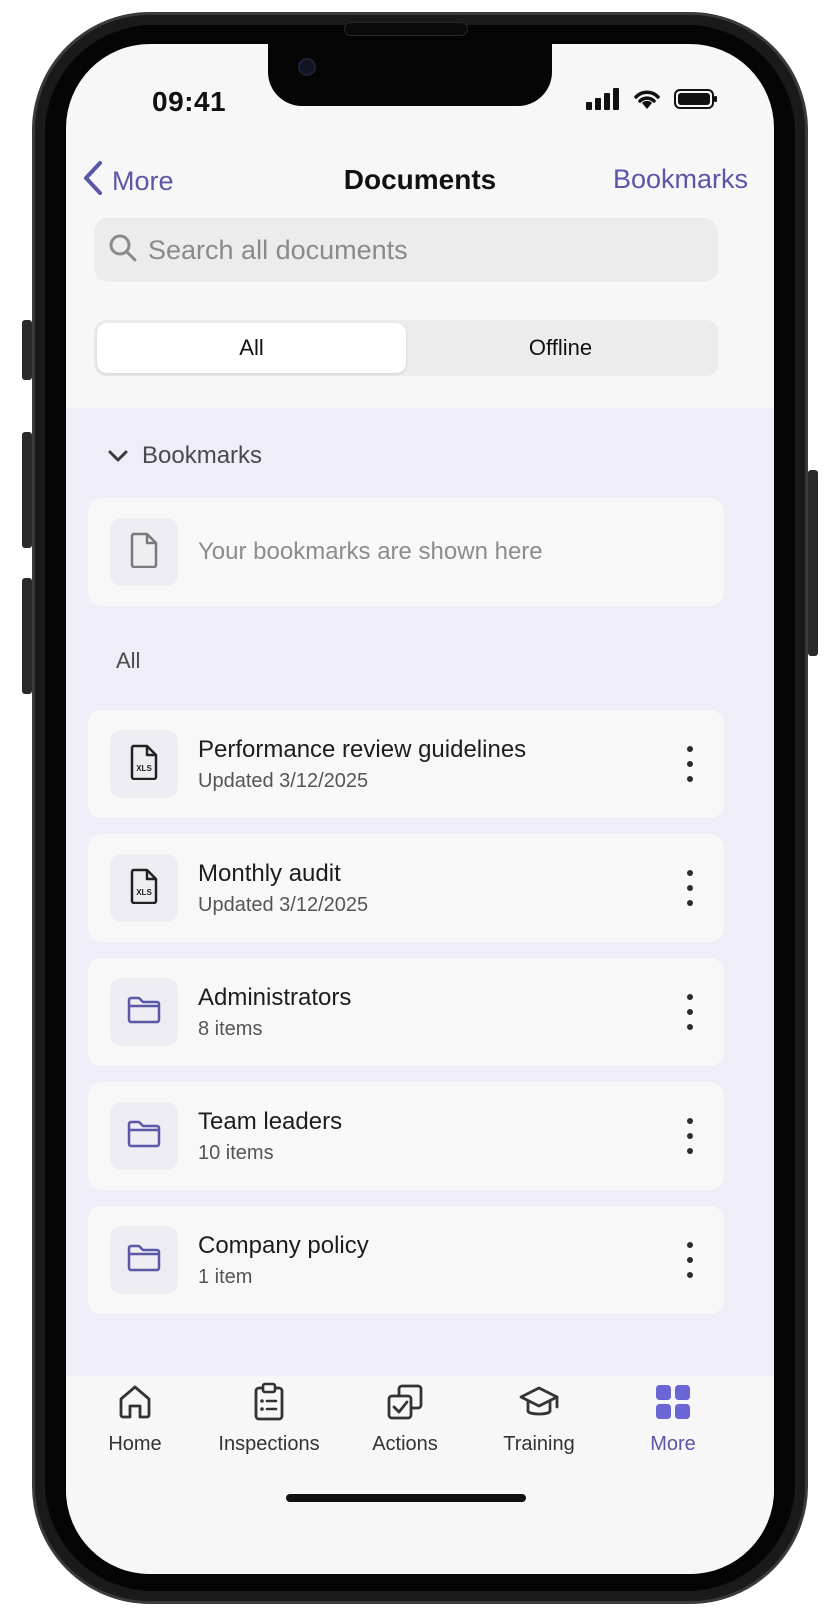  Describe the element at coordinates (418, 250) in the screenshot. I see `search-input` at that location.